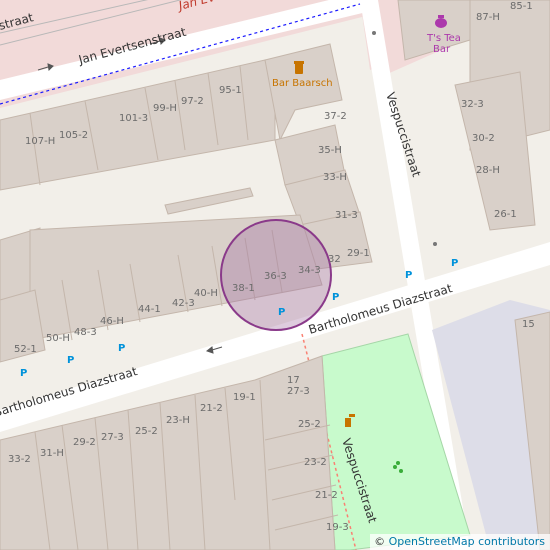 Image resolution: width=550 pixels, height=550 pixels. I want to click on house-number: 23-2, so click(315, 462).